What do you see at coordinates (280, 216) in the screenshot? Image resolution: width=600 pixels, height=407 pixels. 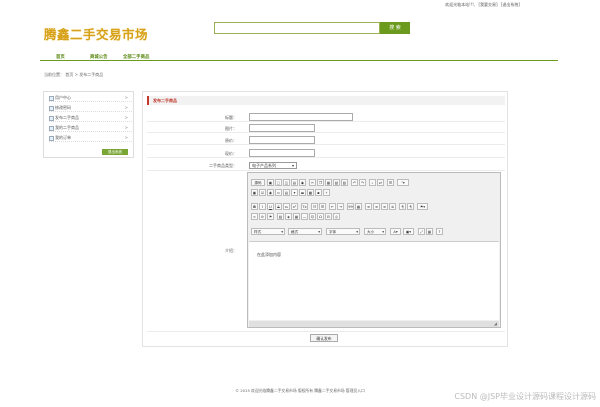 I see `image-icon: ▨` at bounding box center [280, 216].